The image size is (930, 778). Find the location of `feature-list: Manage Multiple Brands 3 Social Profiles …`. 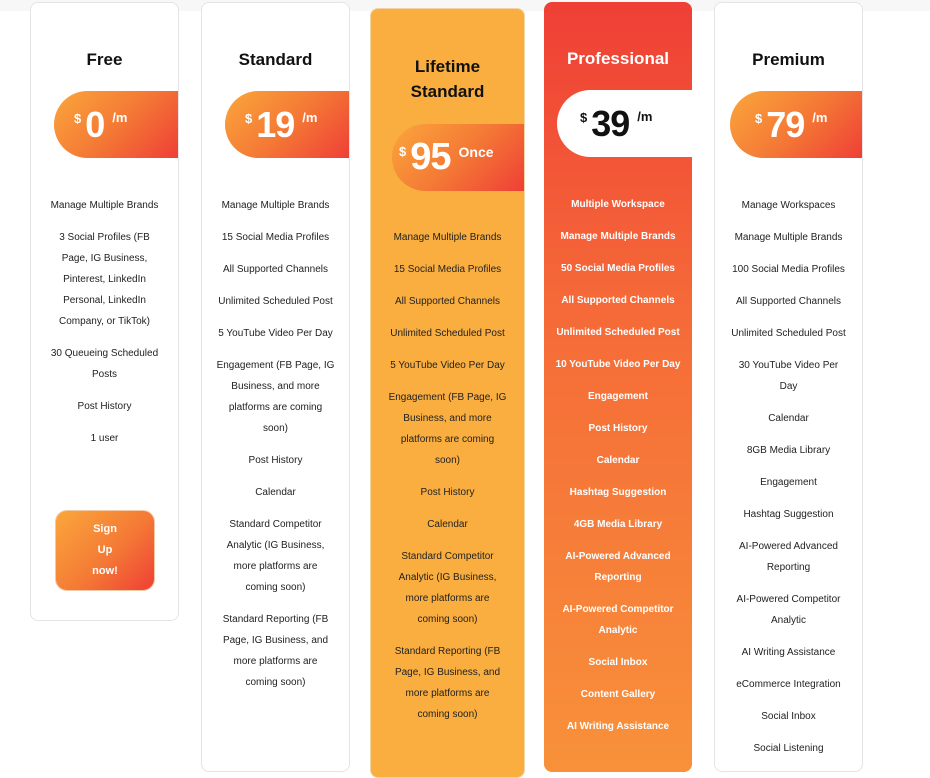

feature-list: Manage Multiple Brands 3 Social Profiles … is located at coordinates (104, 327).